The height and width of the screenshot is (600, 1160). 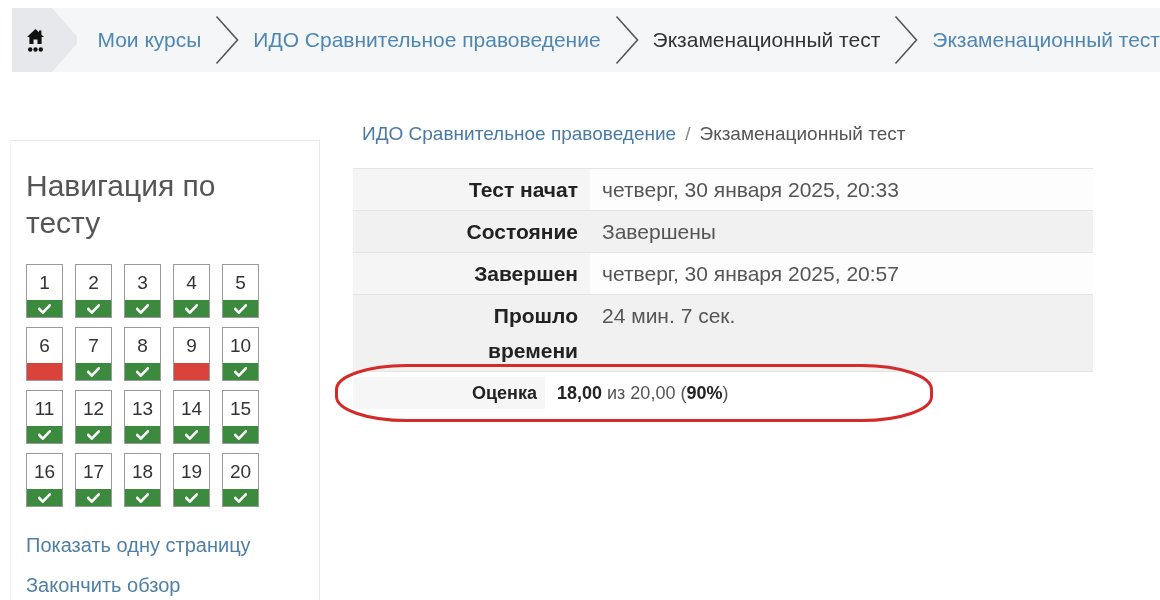 What do you see at coordinates (191, 354) in the screenshot?
I see `question-button: 9` at bounding box center [191, 354].